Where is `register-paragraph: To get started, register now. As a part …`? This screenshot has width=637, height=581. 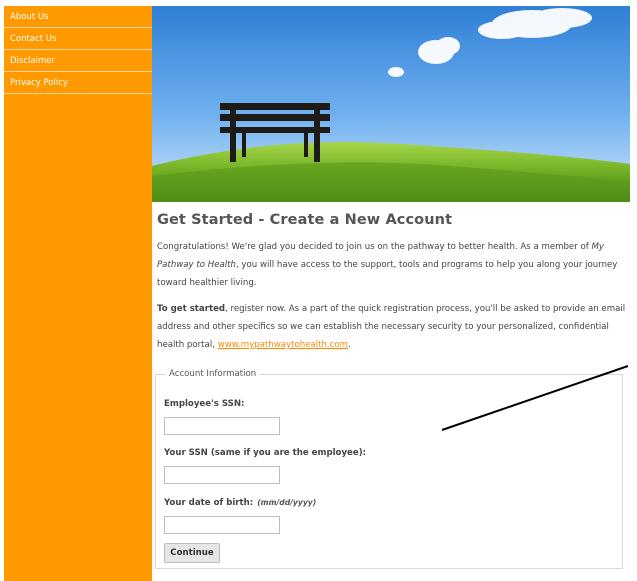
register-paragraph: To get started, register now. As a part … is located at coordinates (393, 327).